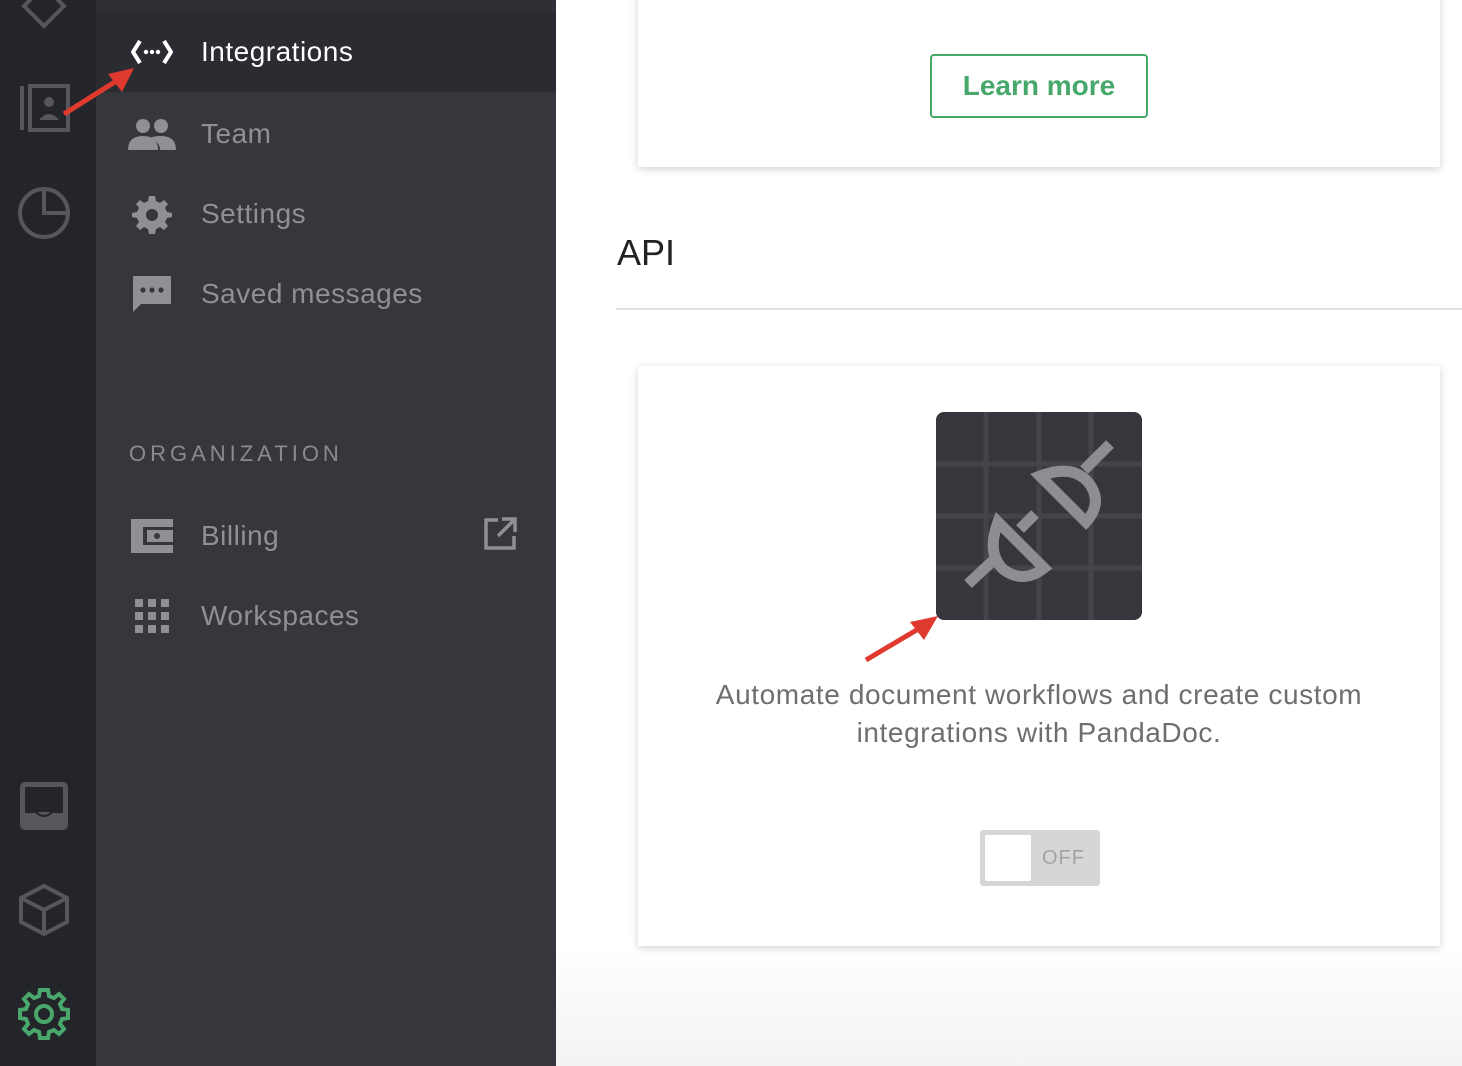  Describe the element at coordinates (44, 17) in the screenshot. I see `tag-icon` at that location.